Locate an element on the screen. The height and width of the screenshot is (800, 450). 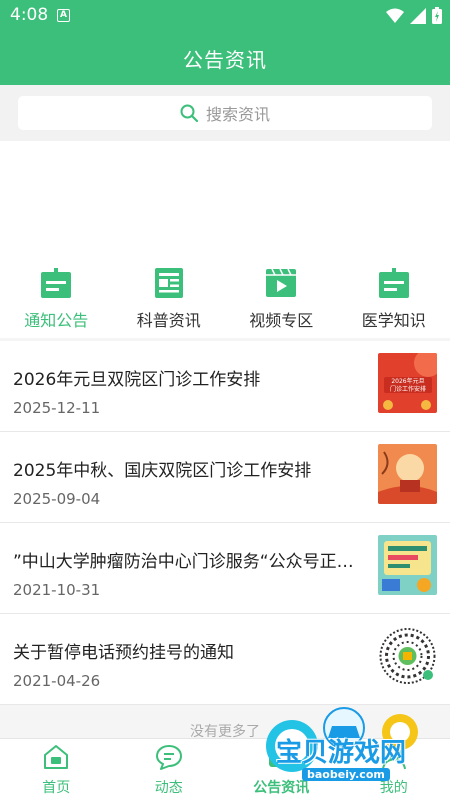
banner-area is located at coordinates (225, 198).